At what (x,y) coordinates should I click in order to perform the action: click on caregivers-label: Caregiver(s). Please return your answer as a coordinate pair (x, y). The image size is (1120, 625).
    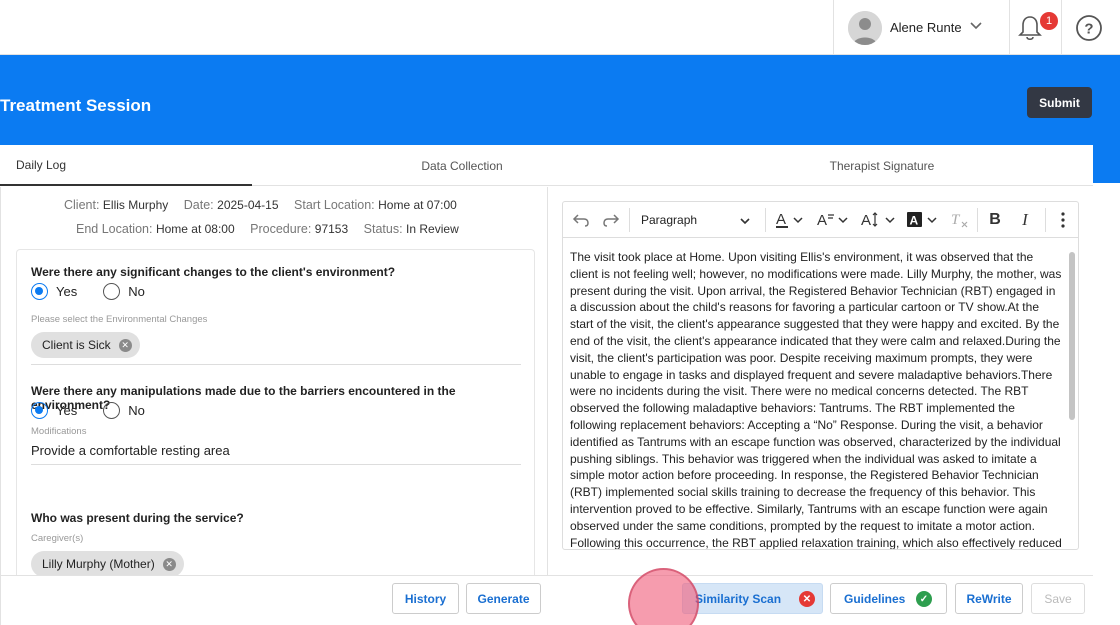
    Looking at the image, I should click on (57, 538).